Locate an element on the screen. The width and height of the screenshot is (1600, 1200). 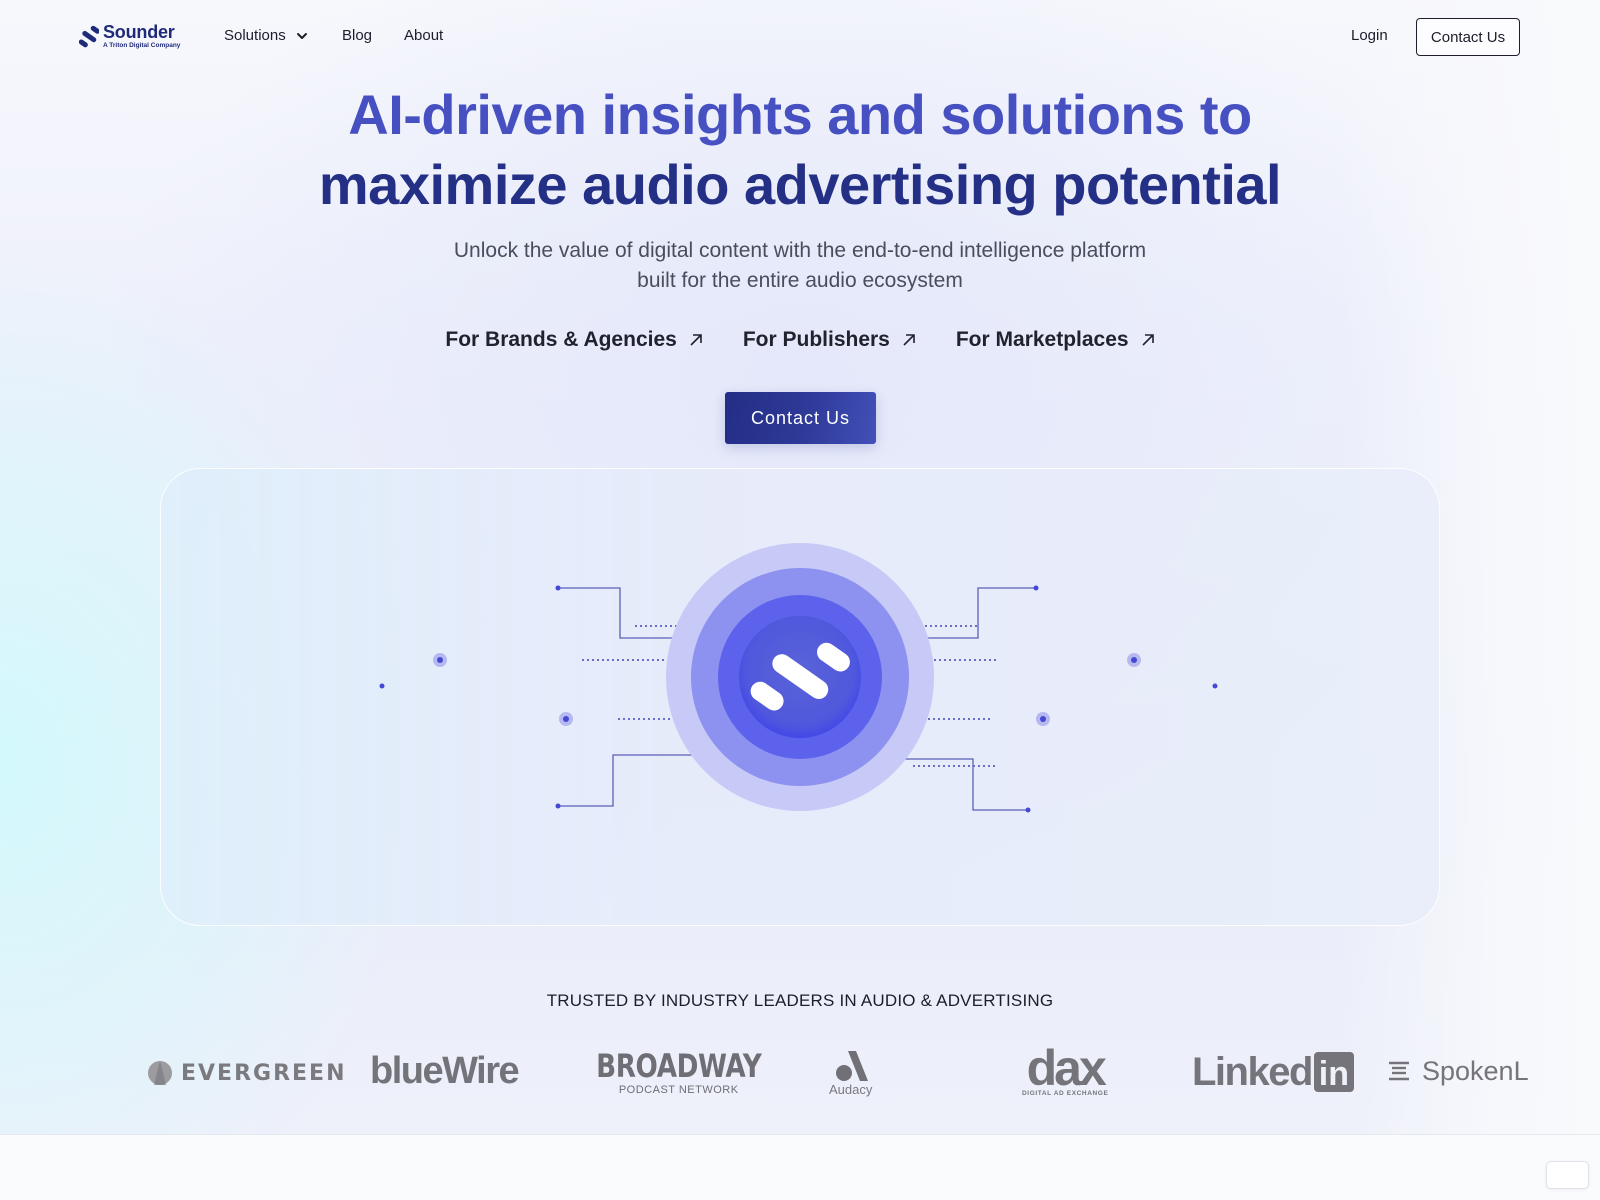
partner-logo-evergreen: EVERGREEN is located at coordinates (247, 1073).